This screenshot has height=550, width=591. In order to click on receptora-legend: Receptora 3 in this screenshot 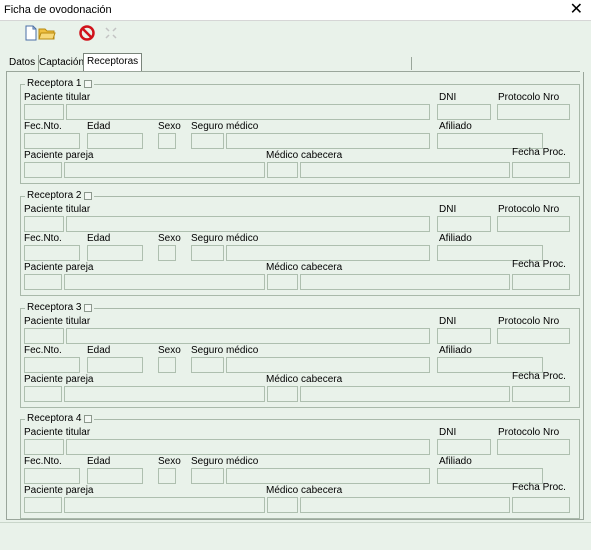, I will do `click(60, 307)`.